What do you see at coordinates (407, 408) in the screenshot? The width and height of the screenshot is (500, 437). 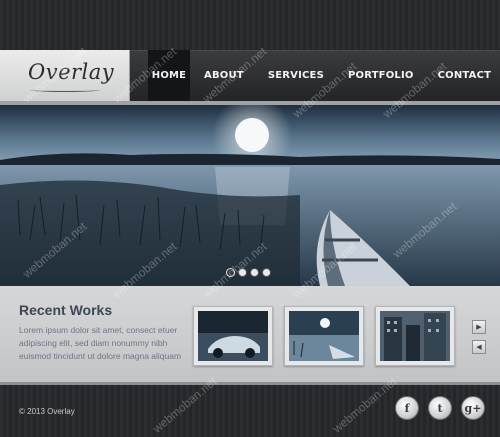 I see `facebook-icon: f` at bounding box center [407, 408].